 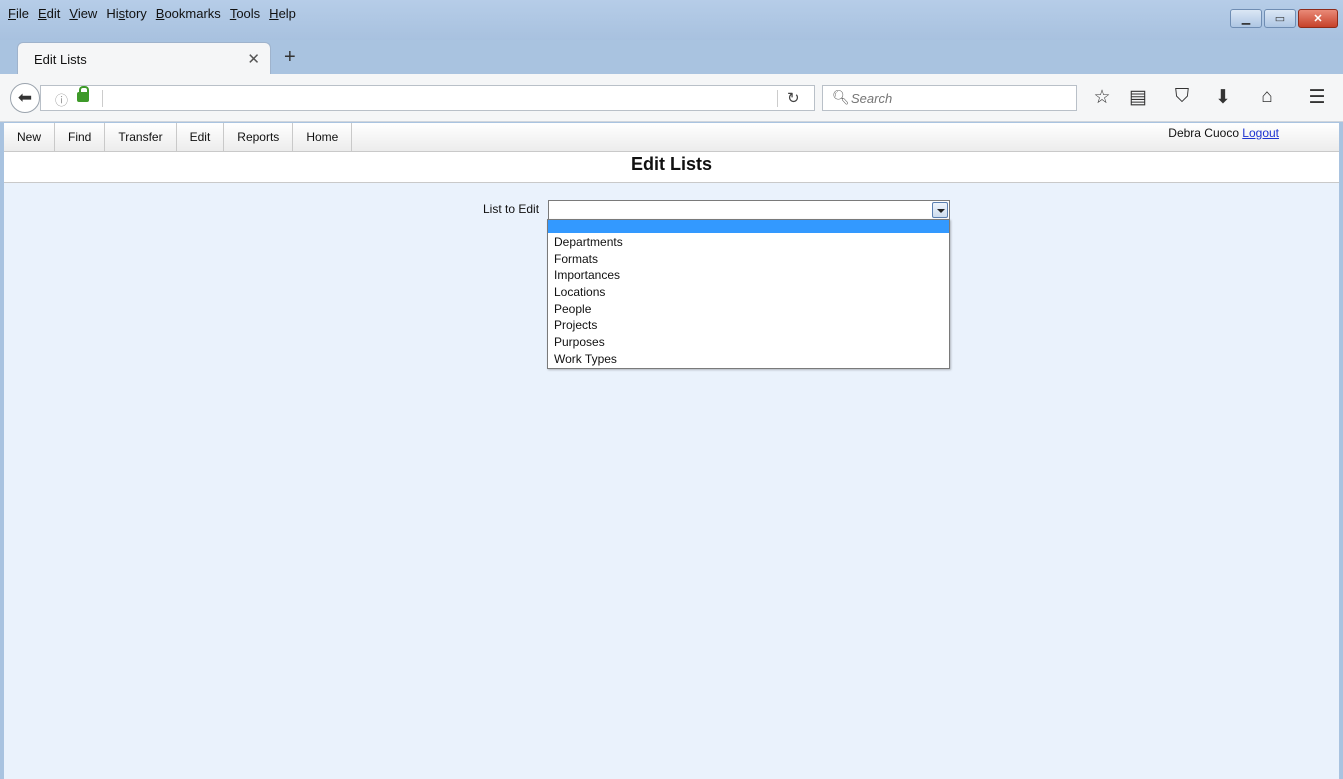 I want to click on search-bar: 🔍︎, so click(x=949, y=98).